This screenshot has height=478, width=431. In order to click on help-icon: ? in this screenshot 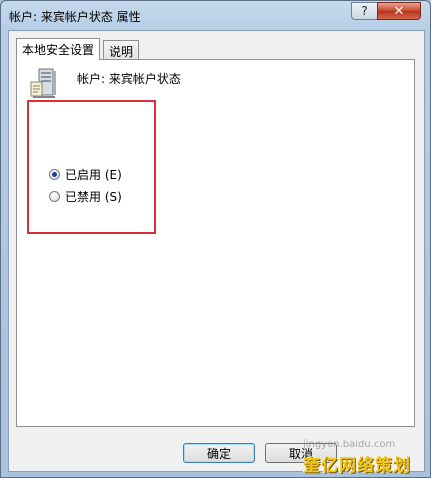, I will do `click(364, 11)`.